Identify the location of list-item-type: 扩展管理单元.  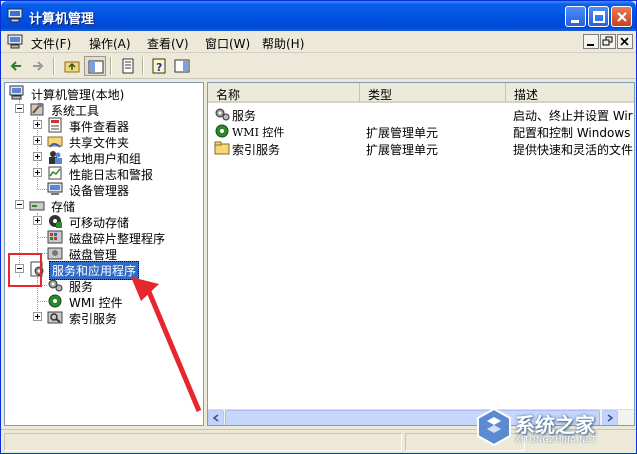
(402, 150).